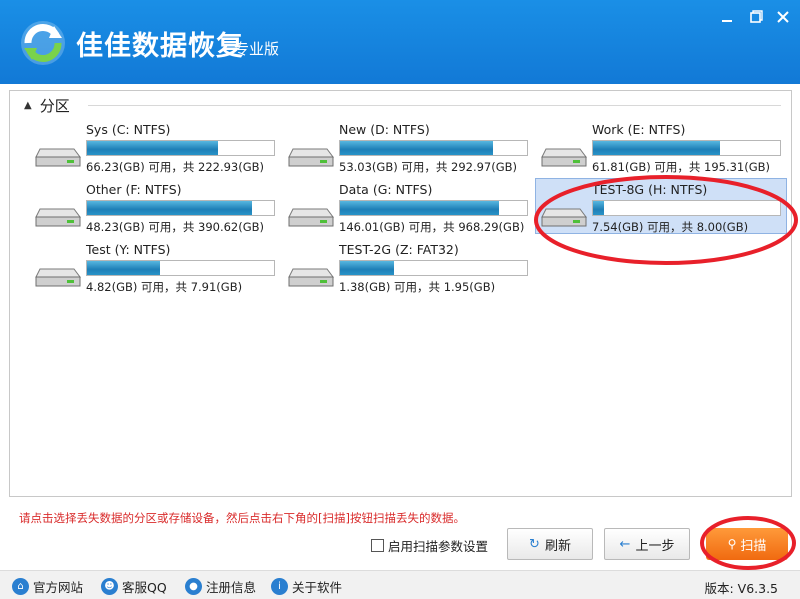 This screenshot has width=800, height=599. I want to click on status-bar: ⌂ 官方网站 ☻ 客服QQ ● 注册信息 i 关于软件 版本: V6.3.5, so click(400, 584).